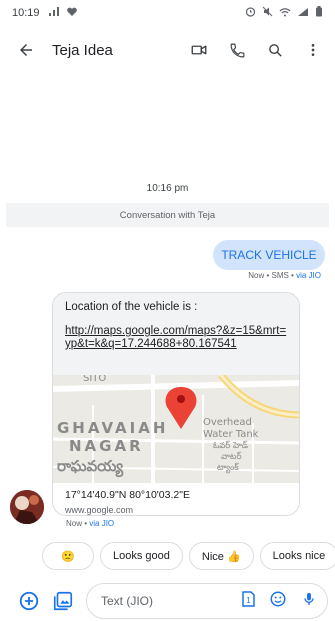  I want to click on wifi-icon, so click(285, 13).